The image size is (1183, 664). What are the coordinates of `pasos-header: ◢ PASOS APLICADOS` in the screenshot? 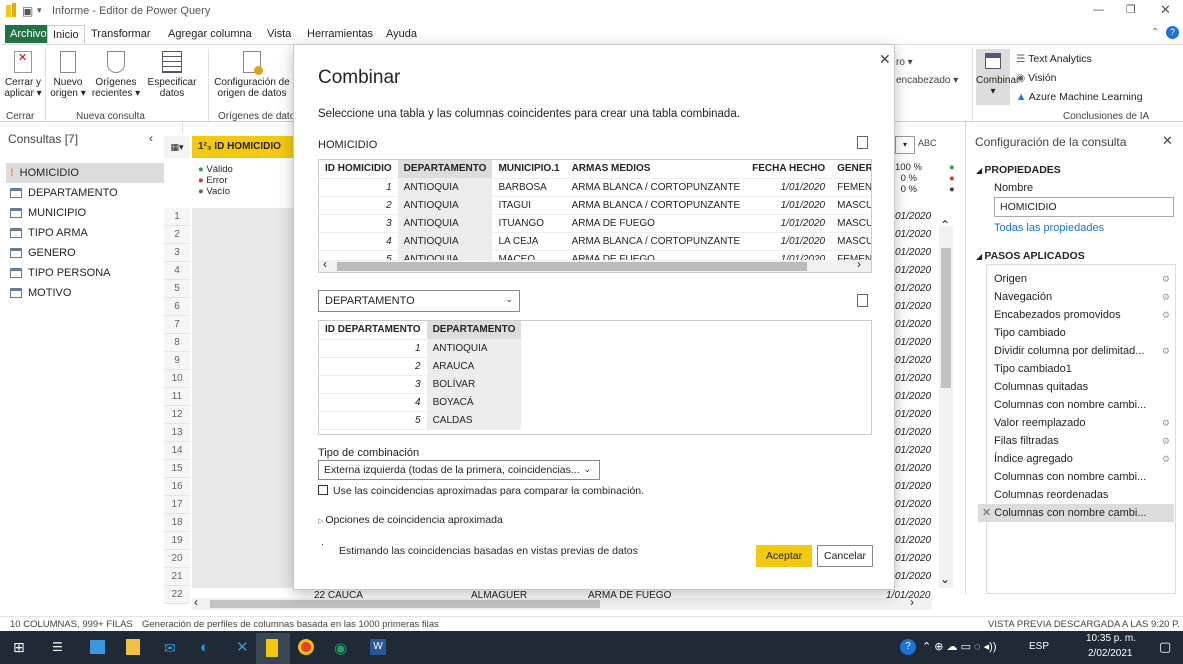 It's located at (1030, 256).